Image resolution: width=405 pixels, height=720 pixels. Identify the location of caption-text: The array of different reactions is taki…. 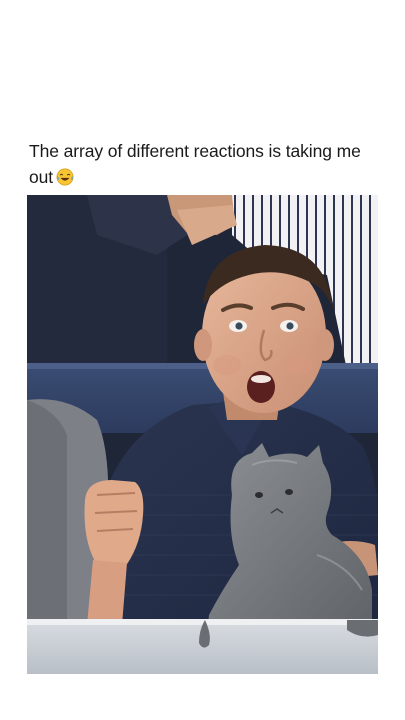
(195, 164).